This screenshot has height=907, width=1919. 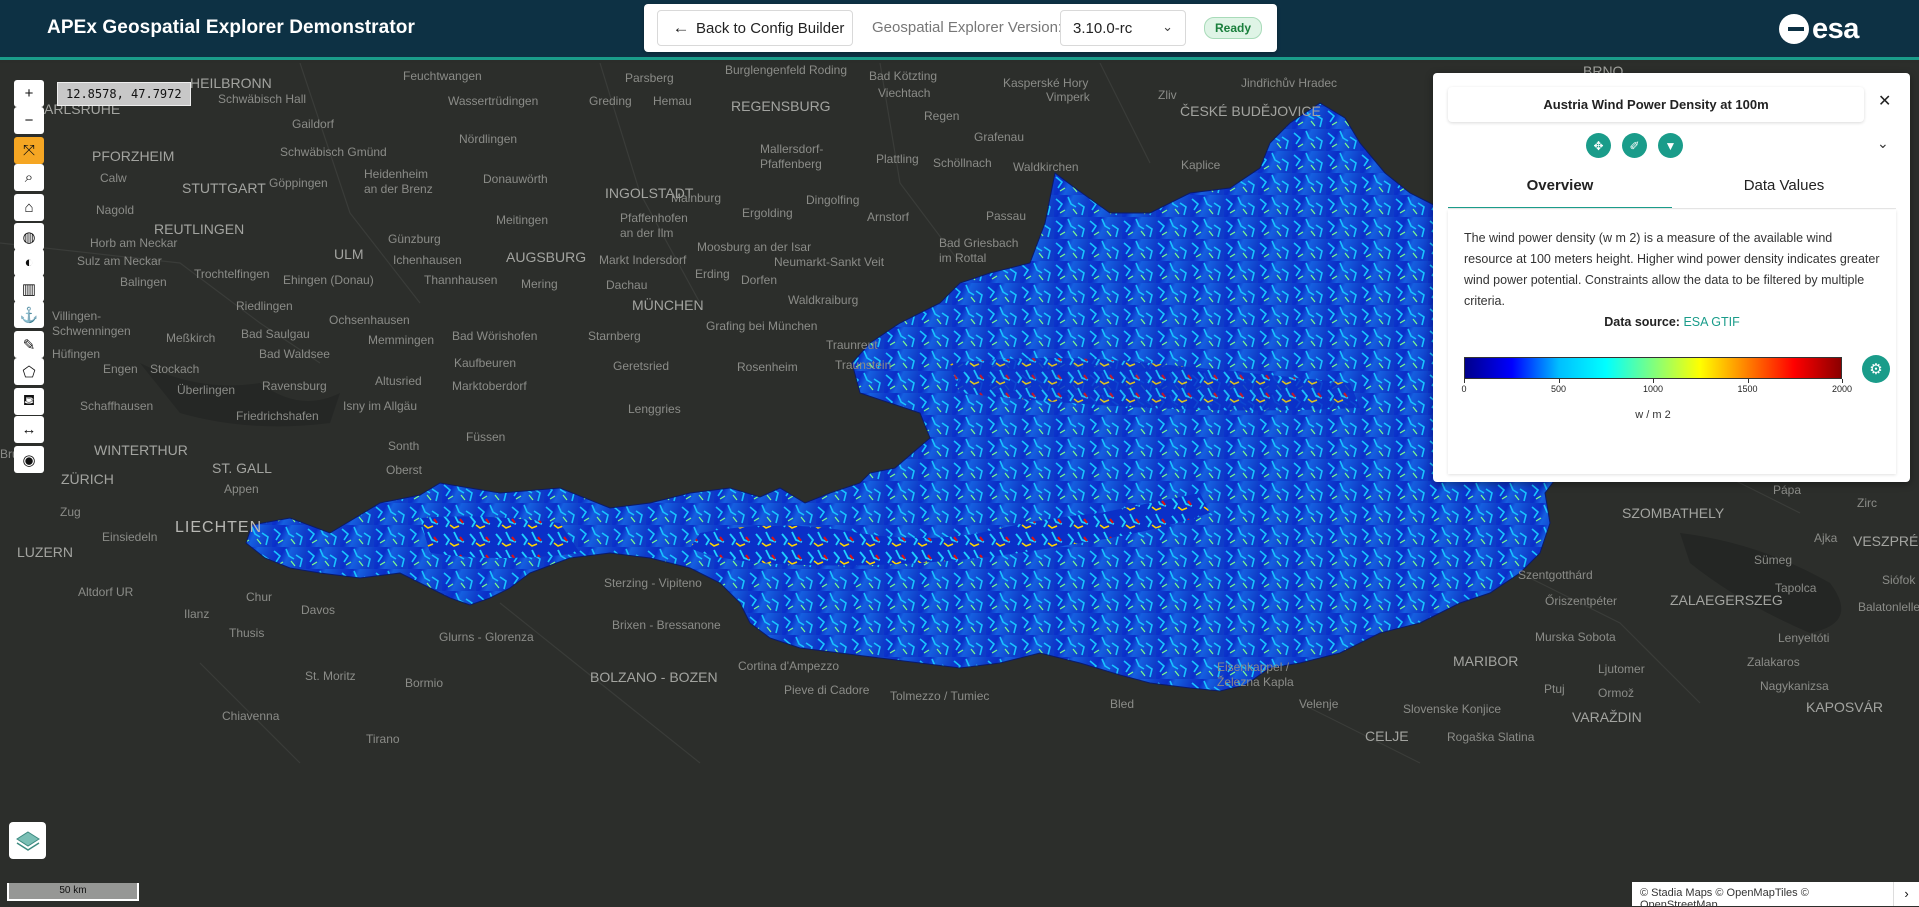 I want to click on place-label: ST. GALL, so click(x=242, y=468).